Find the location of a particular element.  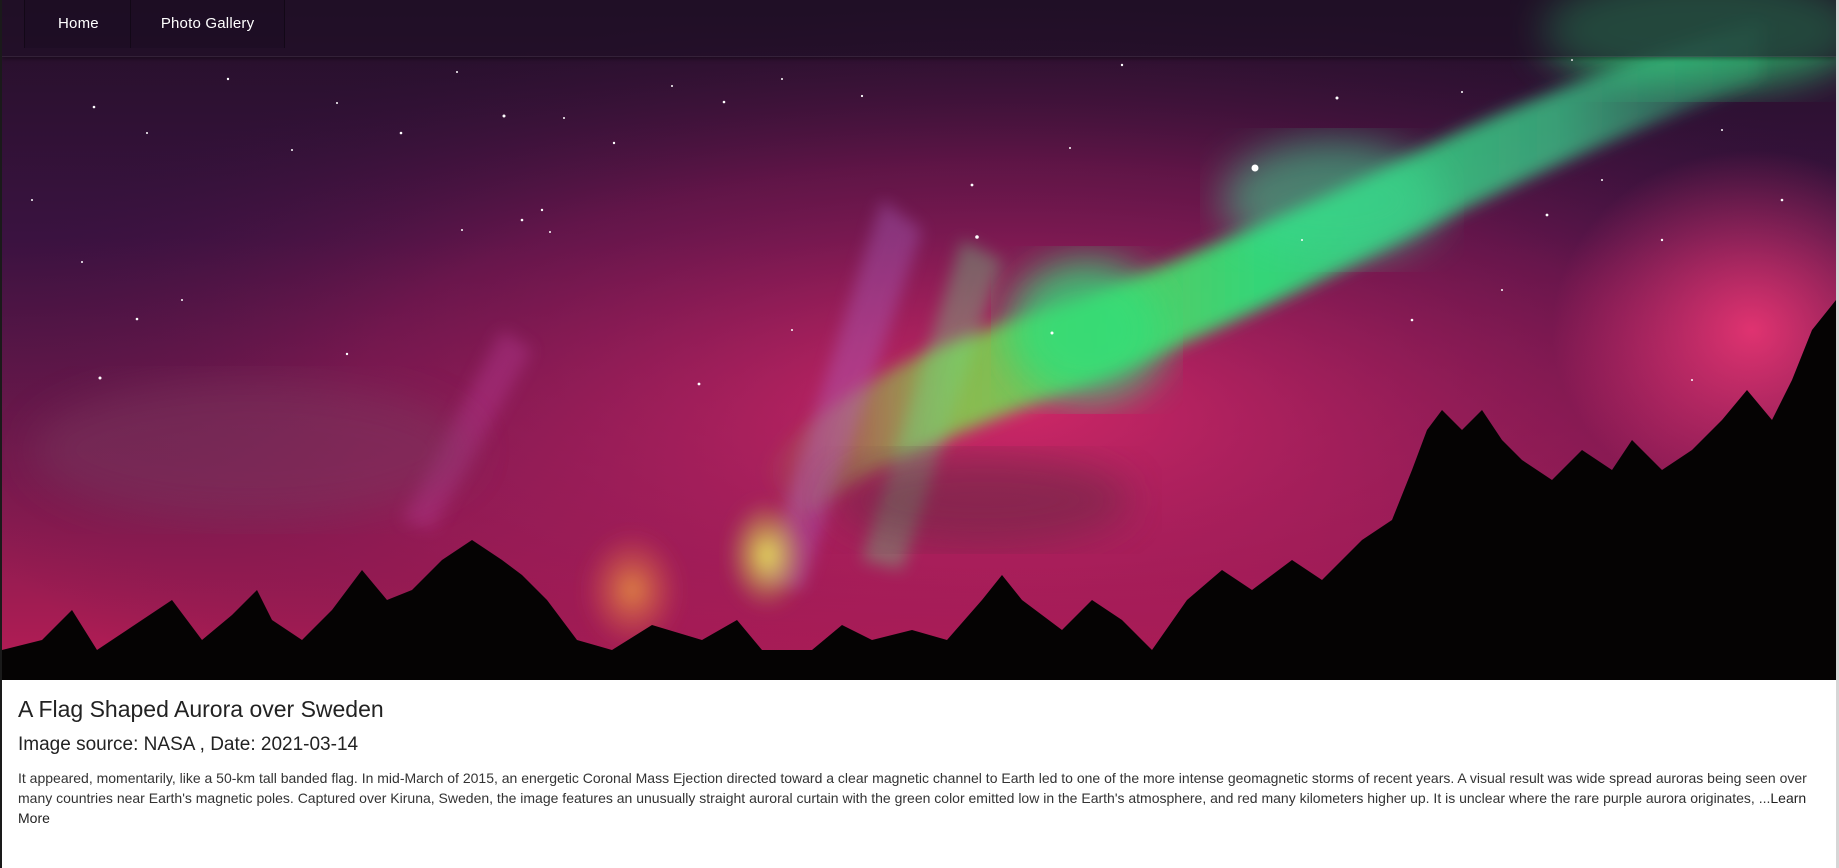

photo-source-date: Image source: NASA , Date: 2021-03-14 is located at coordinates (188, 744).